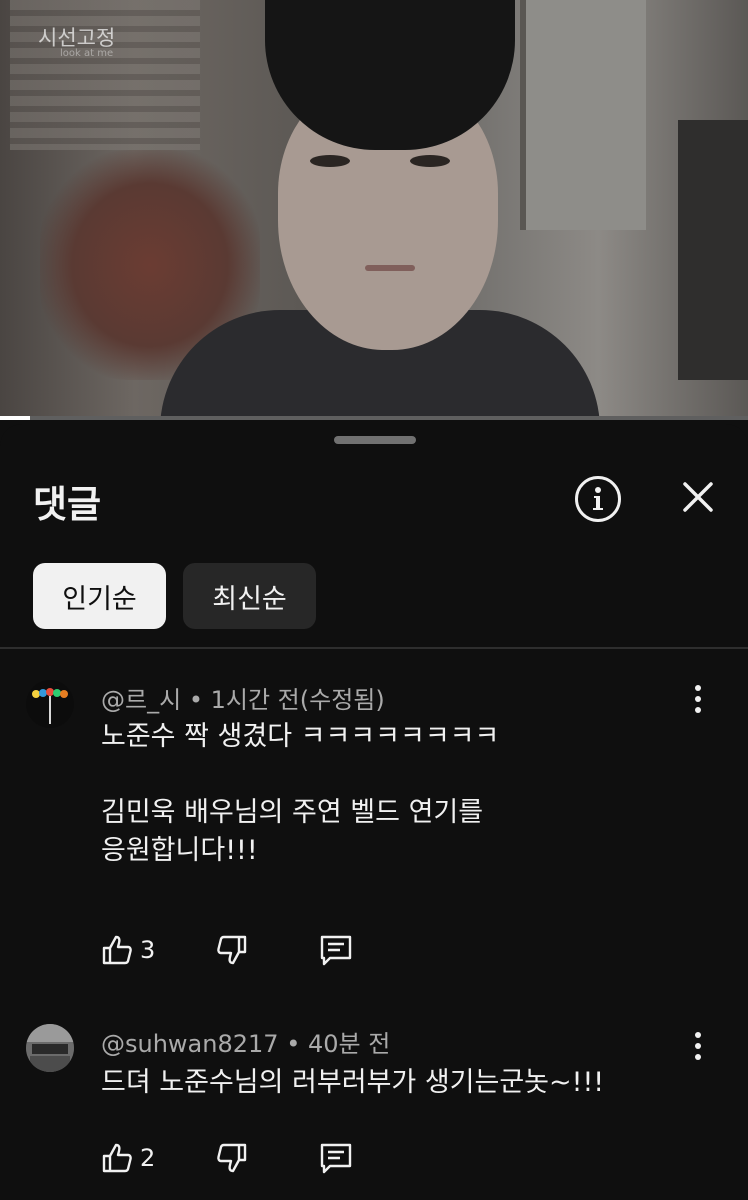  Describe the element at coordinates (300, 775) in the screenshot. I see `comment-line` at that location.